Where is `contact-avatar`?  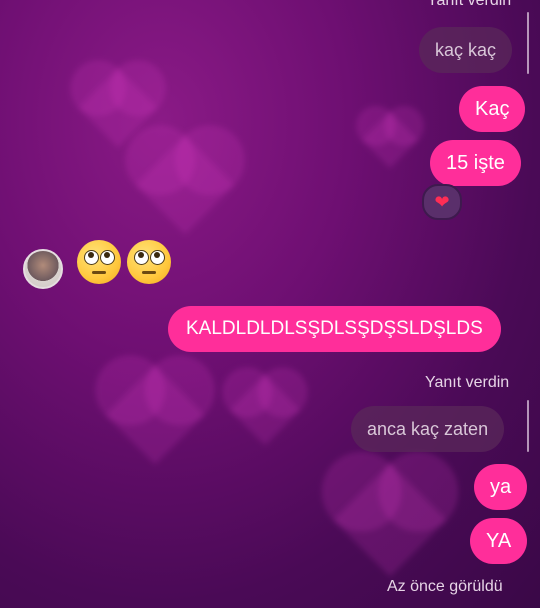
contact-avatar is located at coordinates (43, 269).